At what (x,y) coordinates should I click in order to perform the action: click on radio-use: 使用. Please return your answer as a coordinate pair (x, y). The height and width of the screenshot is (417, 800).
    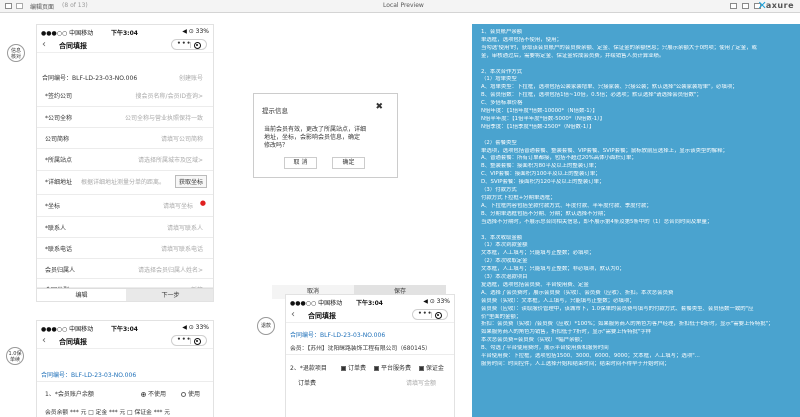
    Looking at the image, I should click on (190, 393).